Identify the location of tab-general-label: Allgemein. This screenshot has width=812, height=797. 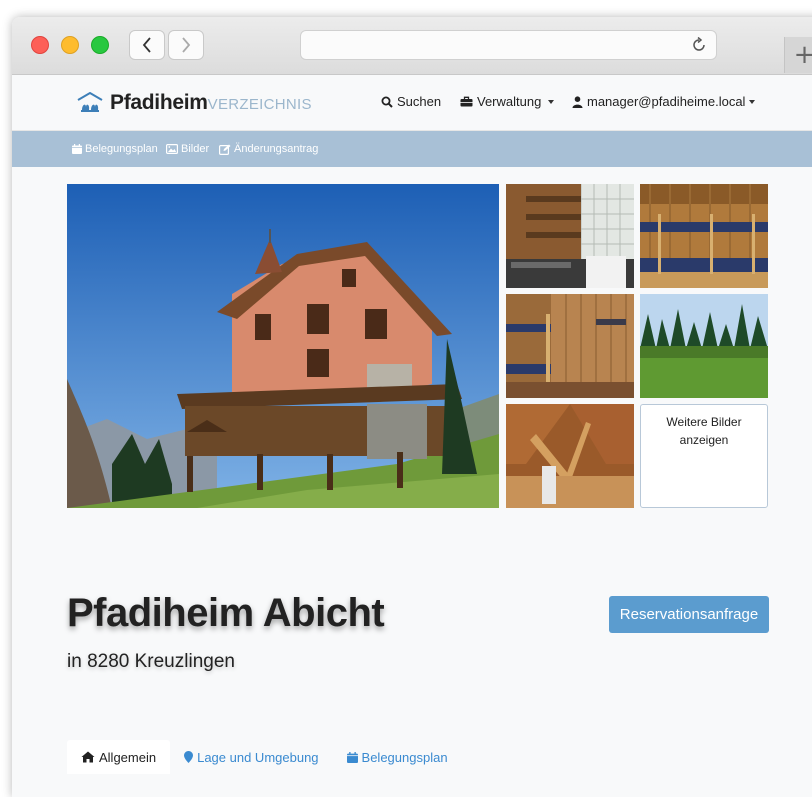
(128, 757).